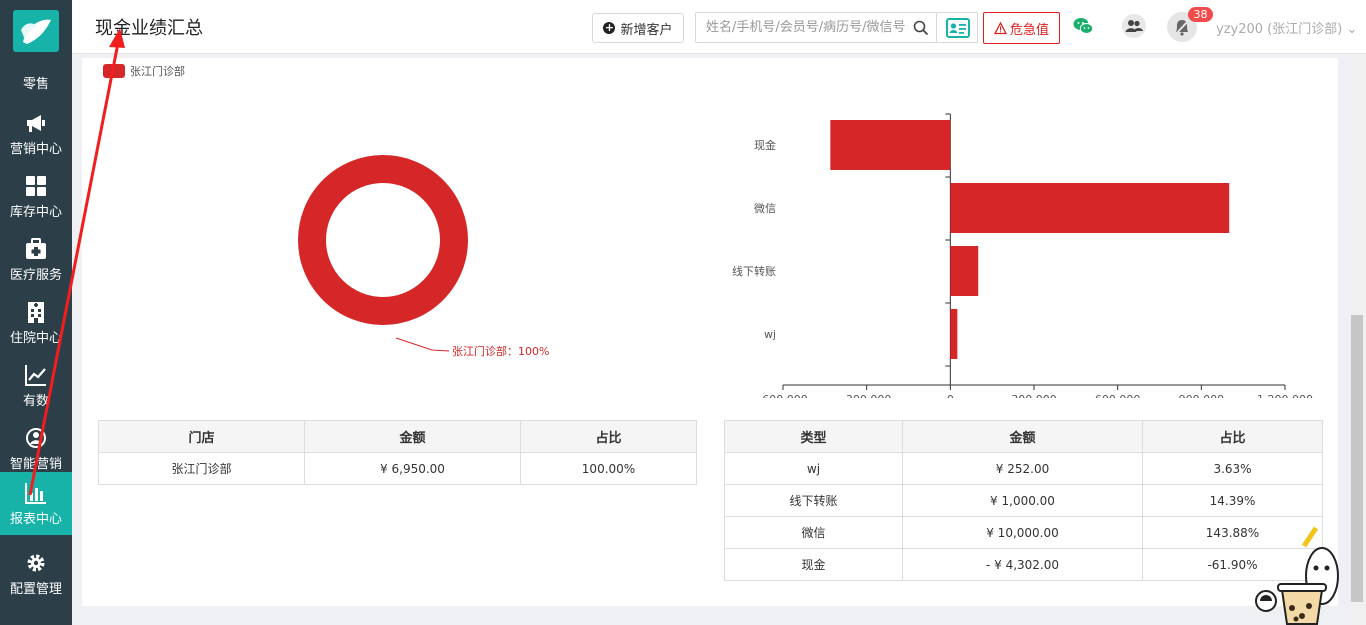 The image size is (1366, 625). Describe the element at coordinates (1279, 29) in the screenshot. I see `user-name: yzy200 (张江门诊部)` at that location.